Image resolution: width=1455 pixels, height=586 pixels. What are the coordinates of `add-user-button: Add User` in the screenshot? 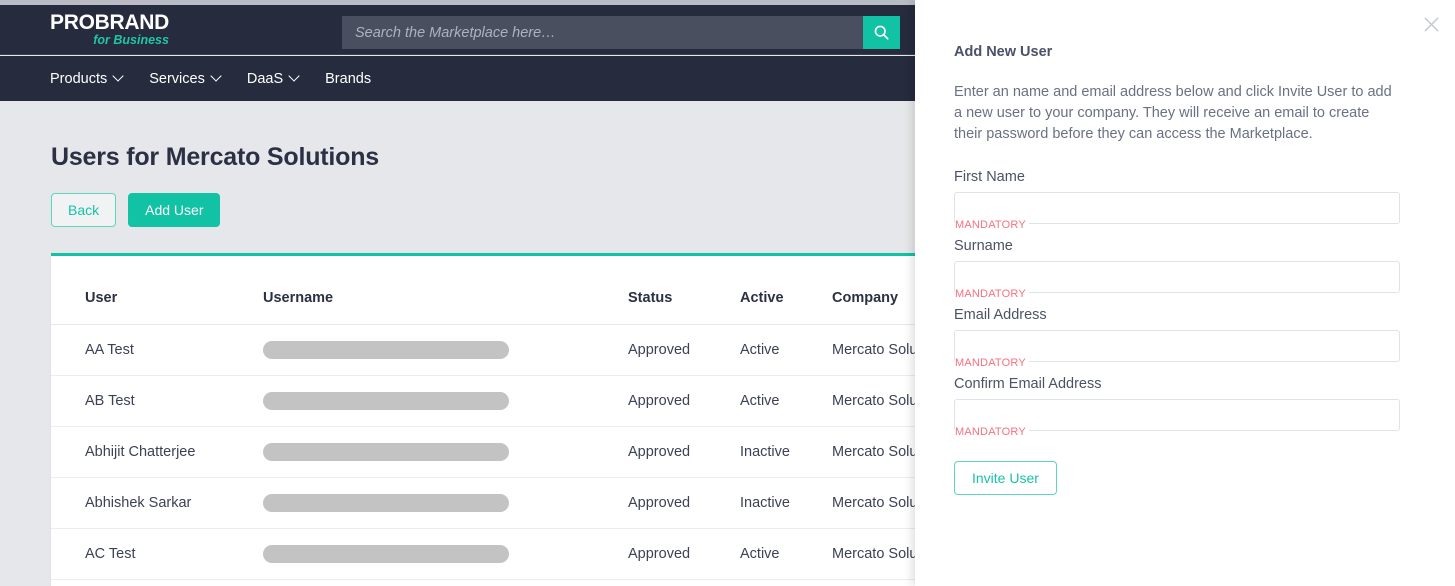 It's located at (174, 210).